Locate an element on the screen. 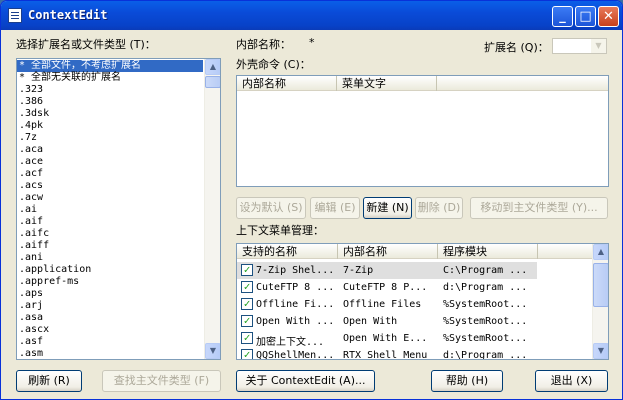 Image resolution: width=623 pixels, height=400 pixels. refresh-button: 刷新 (R) is located at coordinates (49, 381).